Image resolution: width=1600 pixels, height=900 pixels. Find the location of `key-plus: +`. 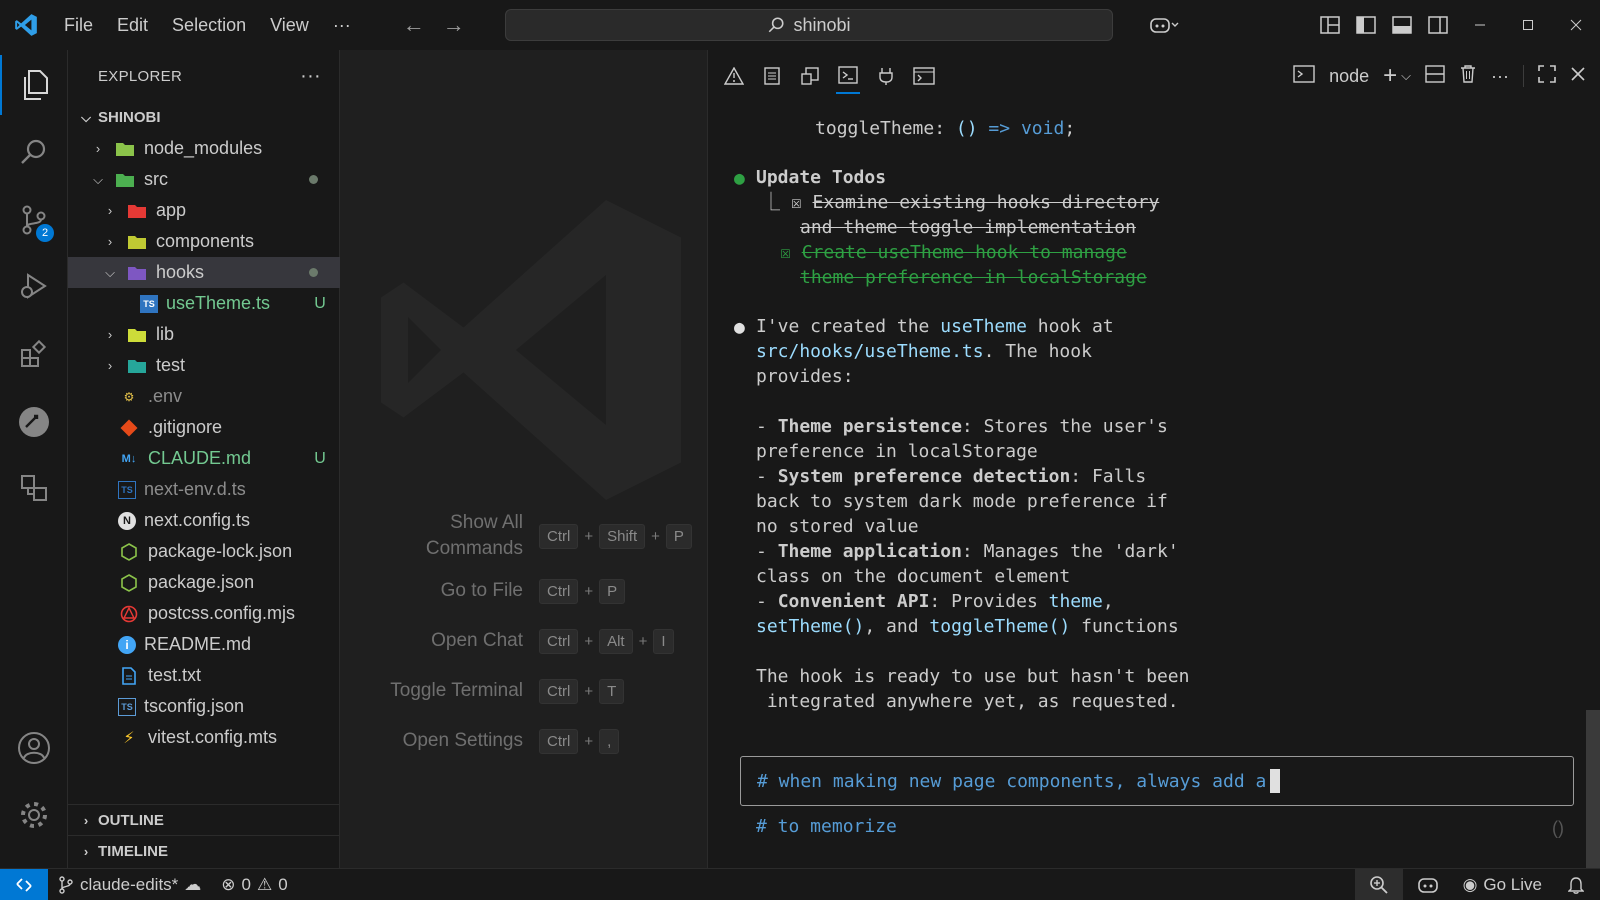

key-plus: + is located at coordinates (589, 591).